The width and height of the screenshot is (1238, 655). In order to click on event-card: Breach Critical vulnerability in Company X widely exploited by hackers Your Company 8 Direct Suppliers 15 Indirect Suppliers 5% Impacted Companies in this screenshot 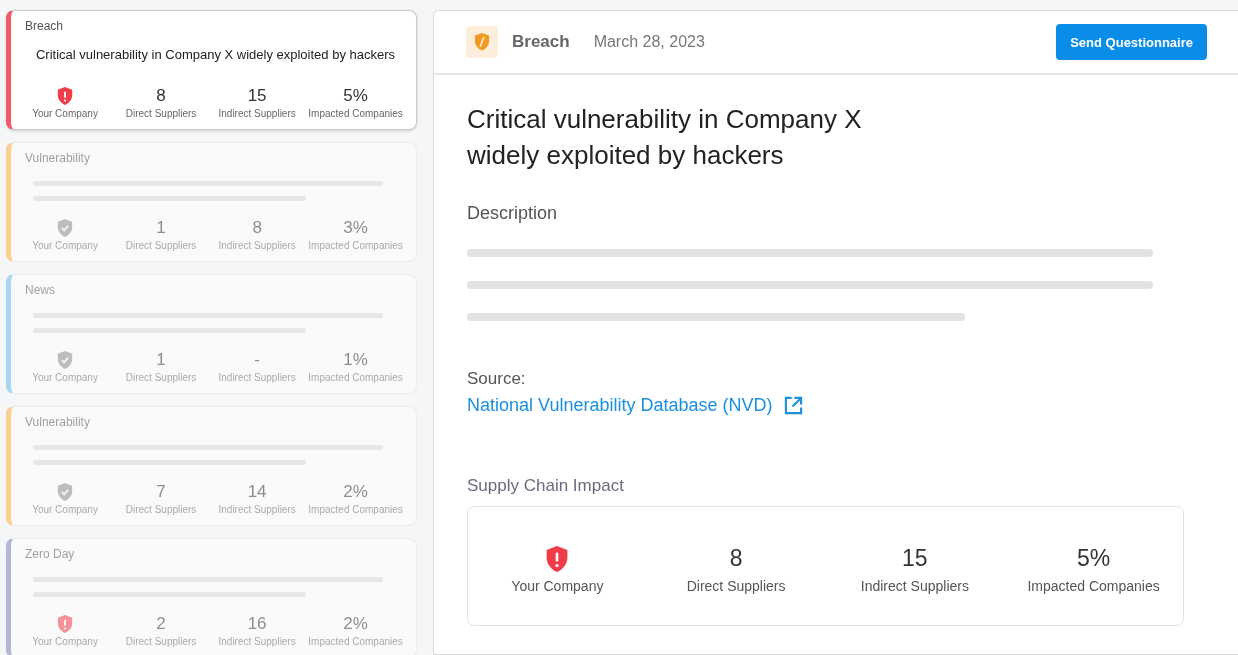, I will do `click(211, 70)`.